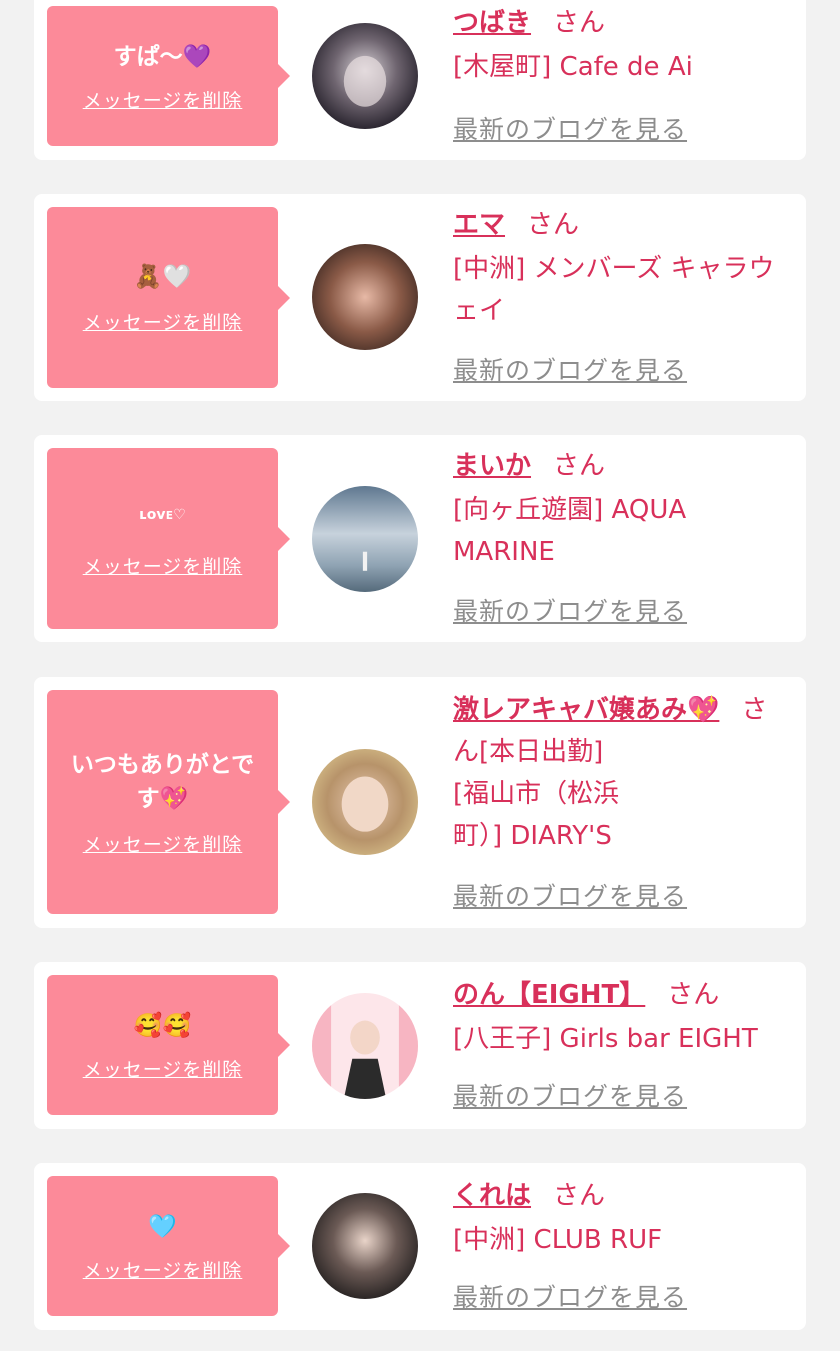 This screenshot has width=840, height=1351. What do you see at coordinates (162, 1025) in the screenshot?
I see `message-text: 🥰🥰` at bounding box center [162, 1025].